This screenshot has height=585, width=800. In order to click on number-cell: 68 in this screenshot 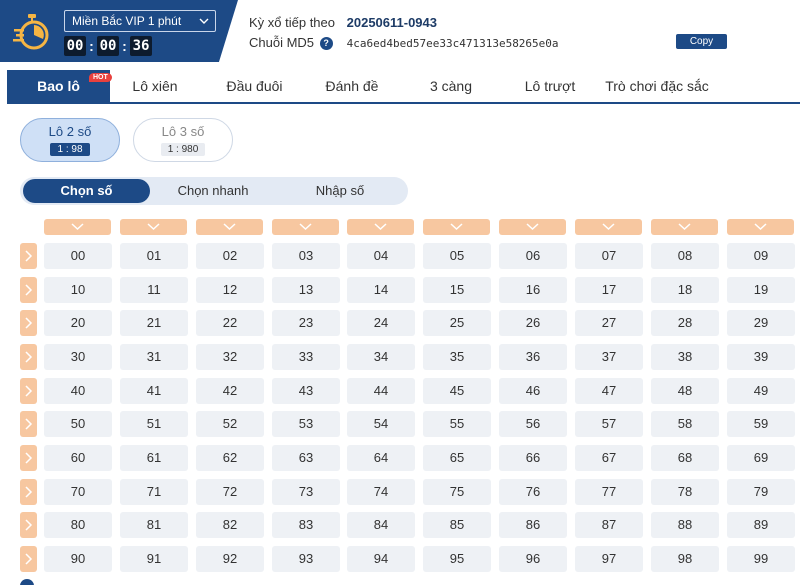, I will do `click(685, 458)`.